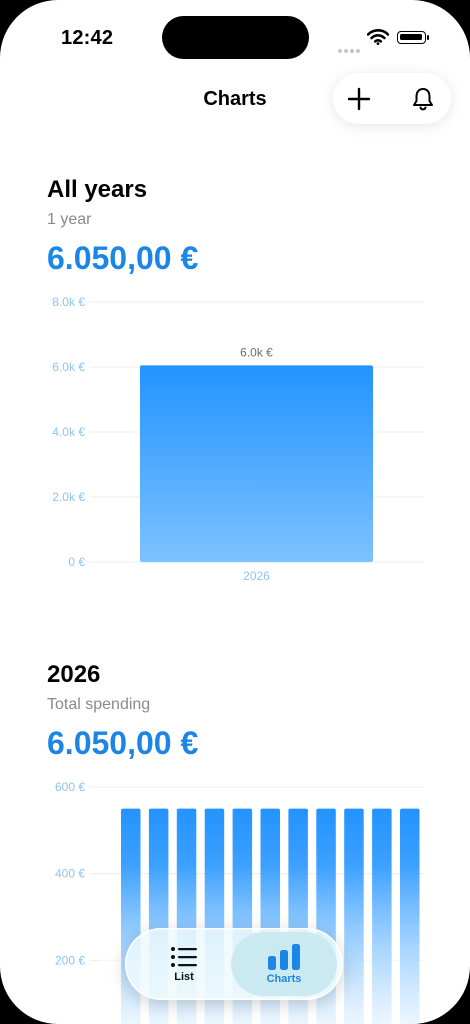  Describe the element at coordinates (99, 704) in the screenshot. I see `section-subtitle-2026: Total spending` at that location.